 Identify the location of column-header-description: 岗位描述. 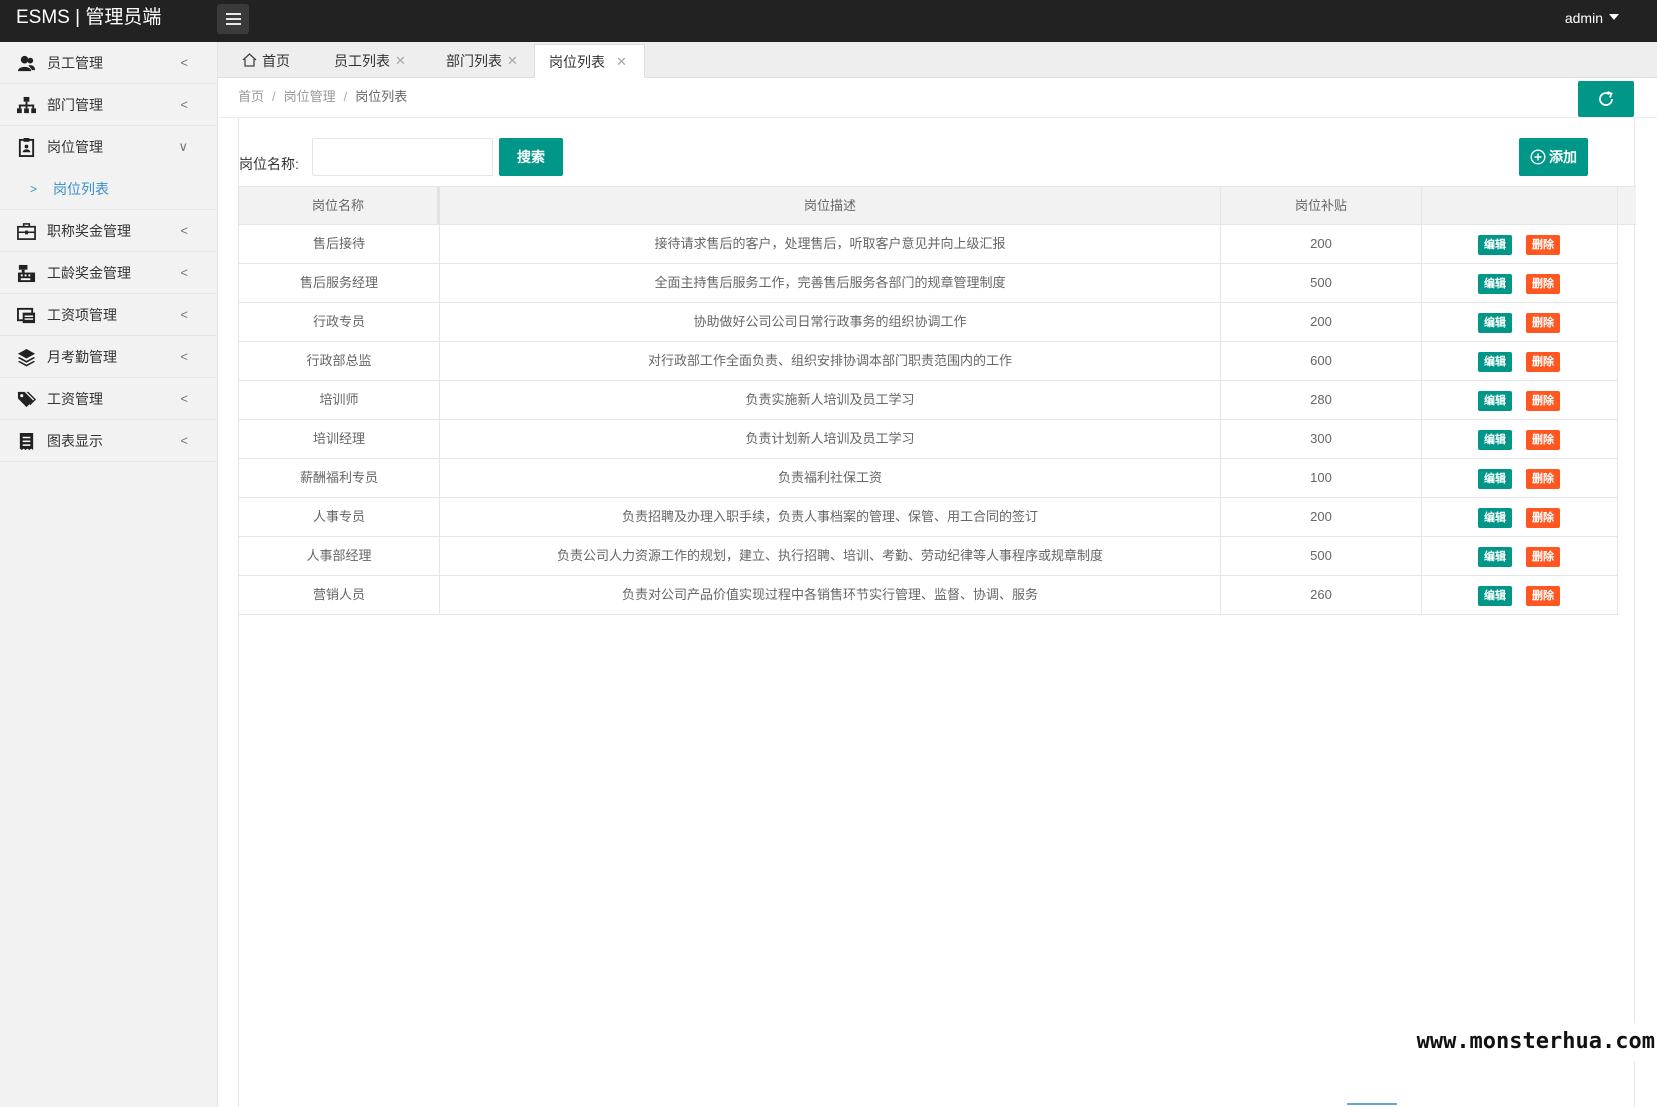
(830, 205).